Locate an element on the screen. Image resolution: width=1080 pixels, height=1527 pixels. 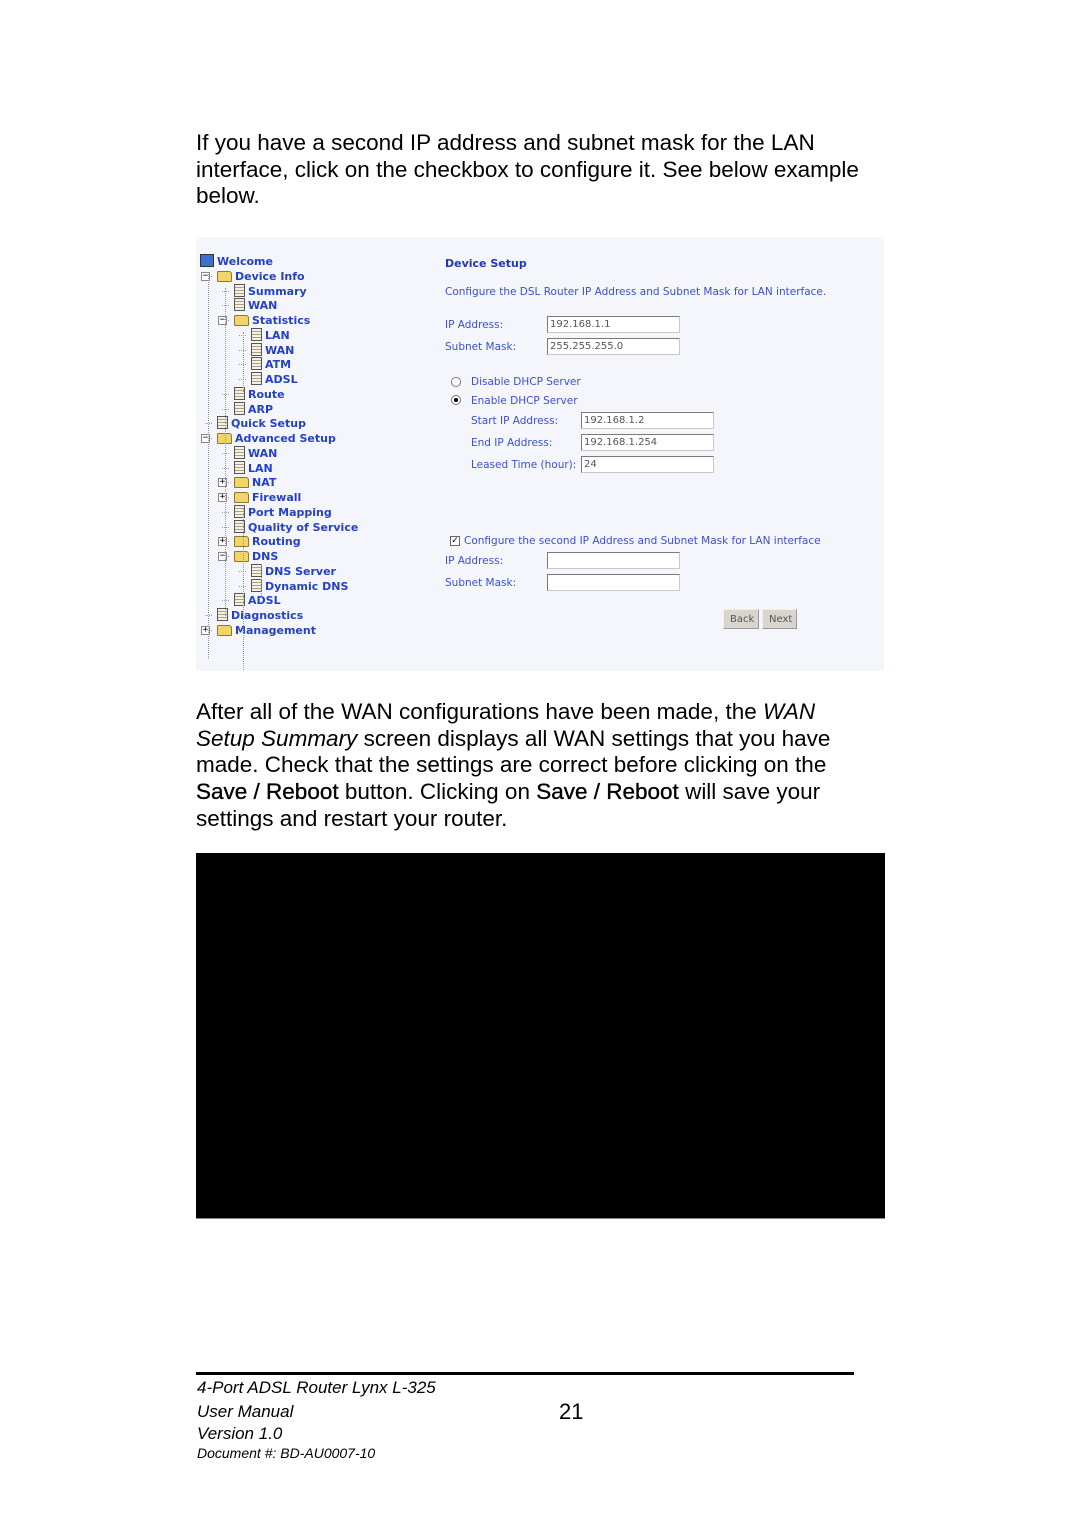
tree-item: ATM is located at coordinates (271, 364).